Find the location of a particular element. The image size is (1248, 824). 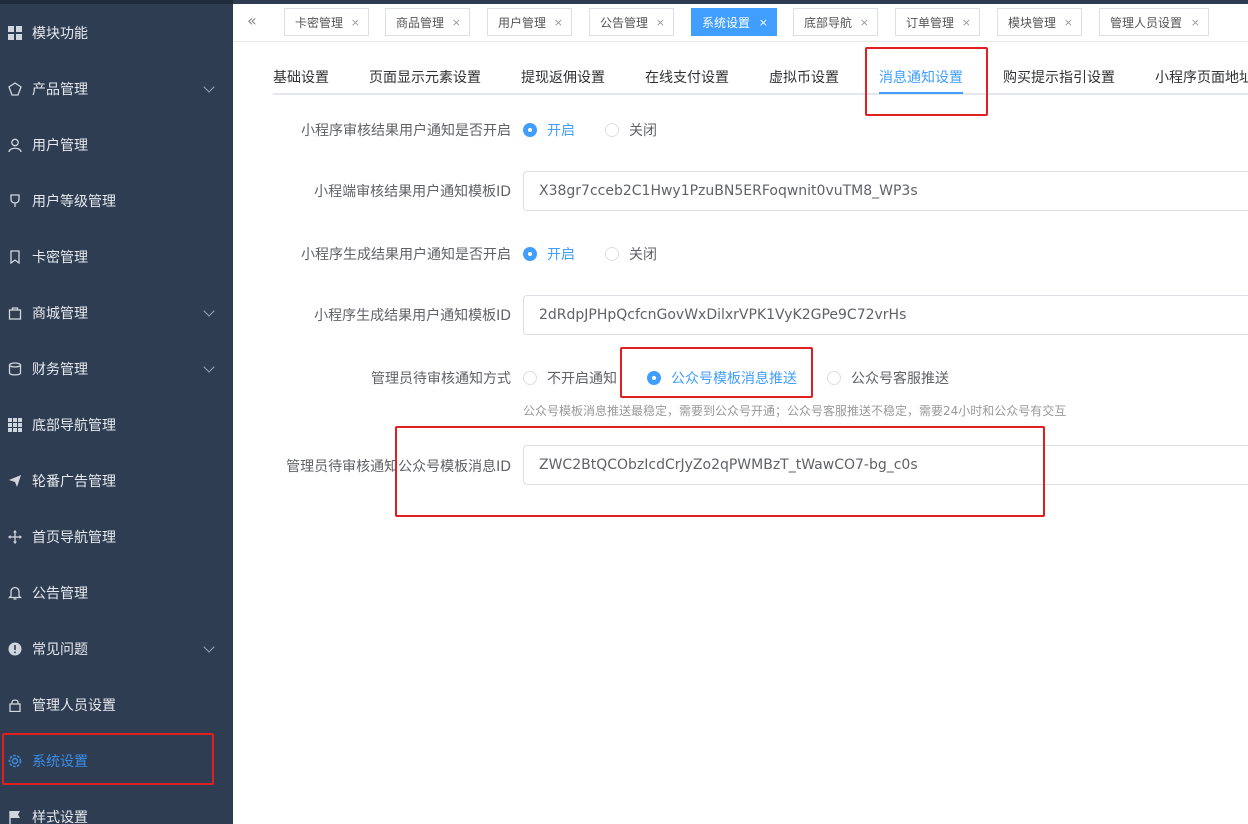

highlight-box-admin-template is located at coordinates (720, 471).